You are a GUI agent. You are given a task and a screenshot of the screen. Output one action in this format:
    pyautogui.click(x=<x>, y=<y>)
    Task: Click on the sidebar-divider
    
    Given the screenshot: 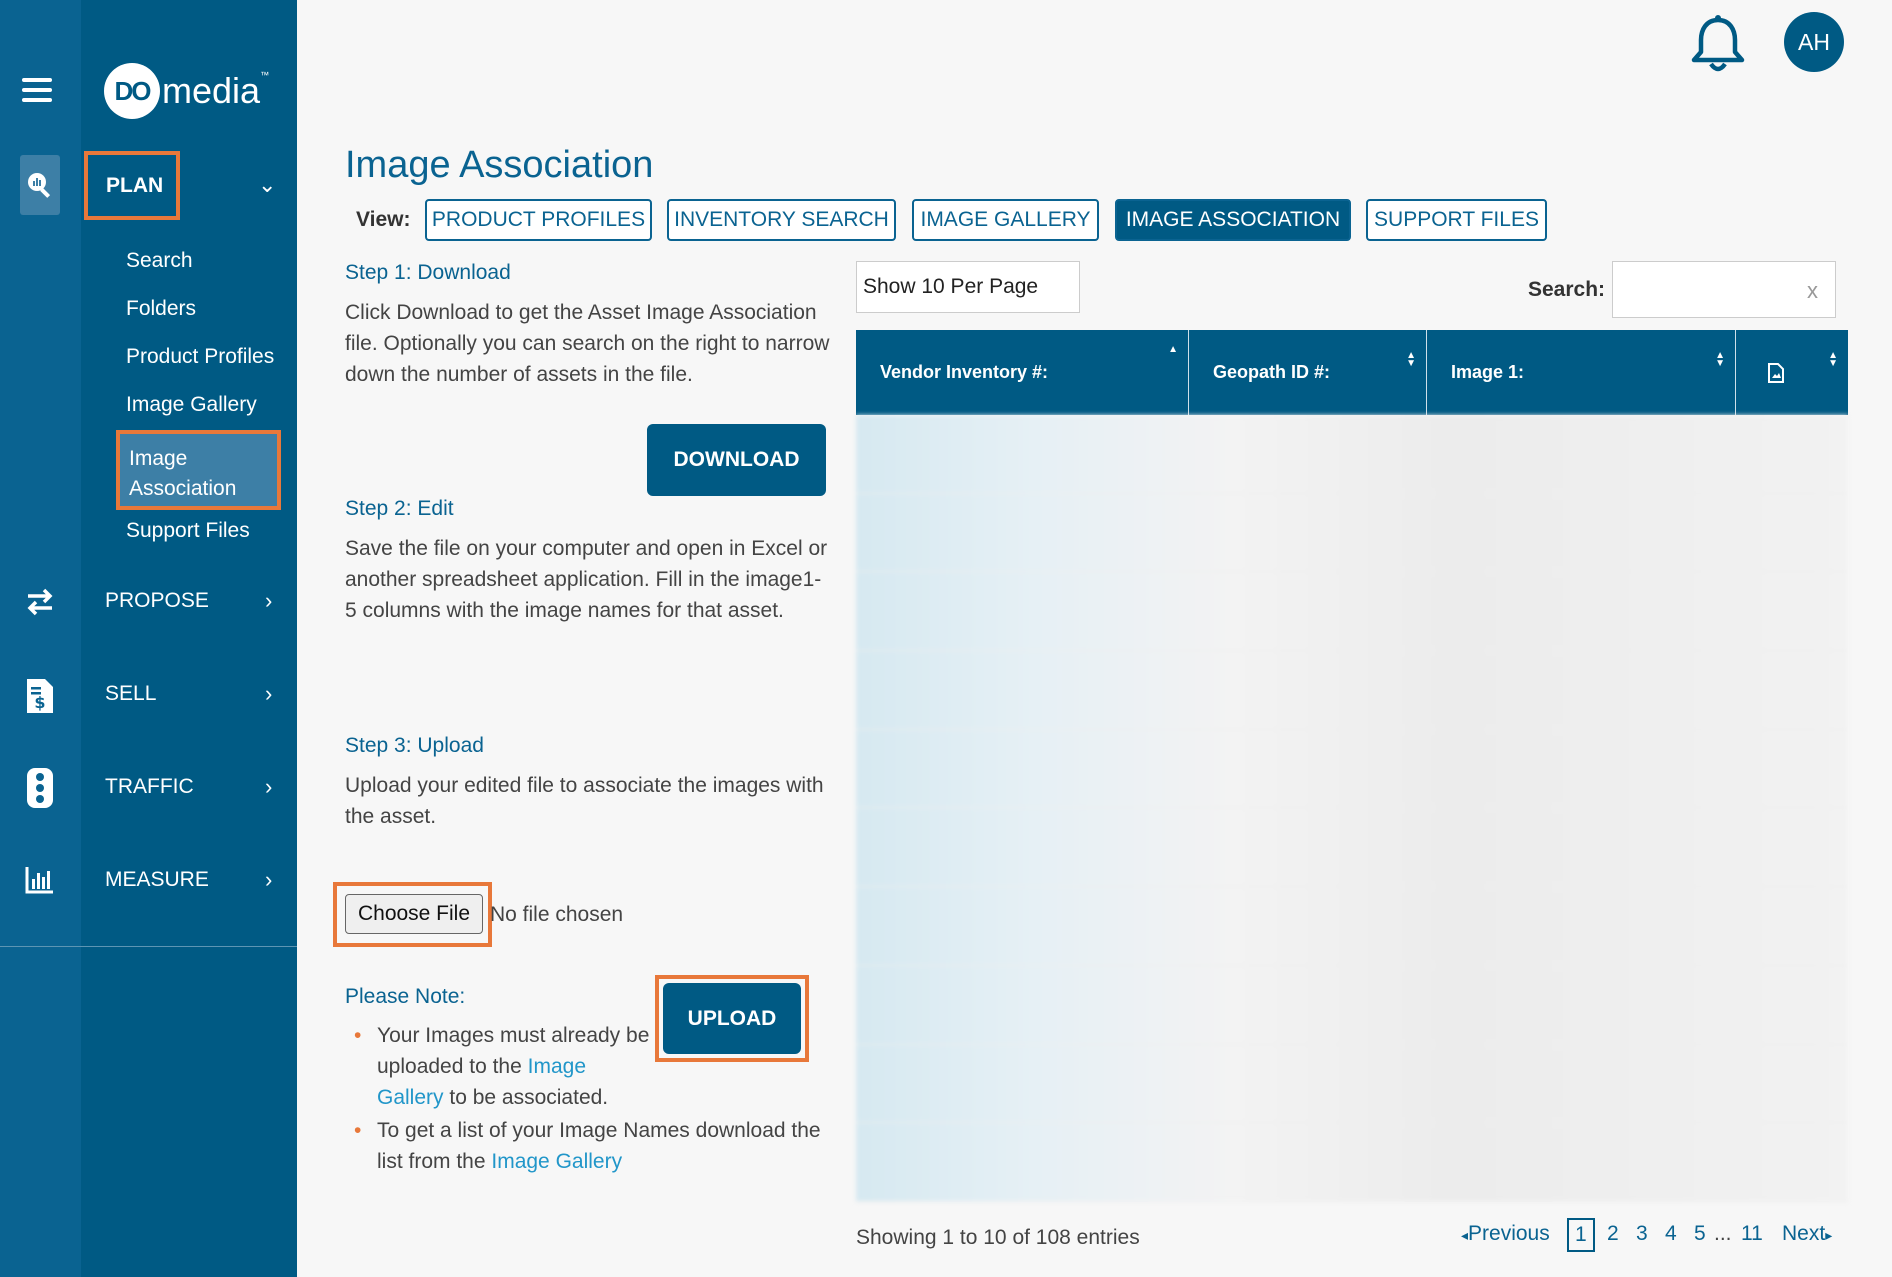 What is the action you would take?
    pyautogui.click(x=148, y=946)
    